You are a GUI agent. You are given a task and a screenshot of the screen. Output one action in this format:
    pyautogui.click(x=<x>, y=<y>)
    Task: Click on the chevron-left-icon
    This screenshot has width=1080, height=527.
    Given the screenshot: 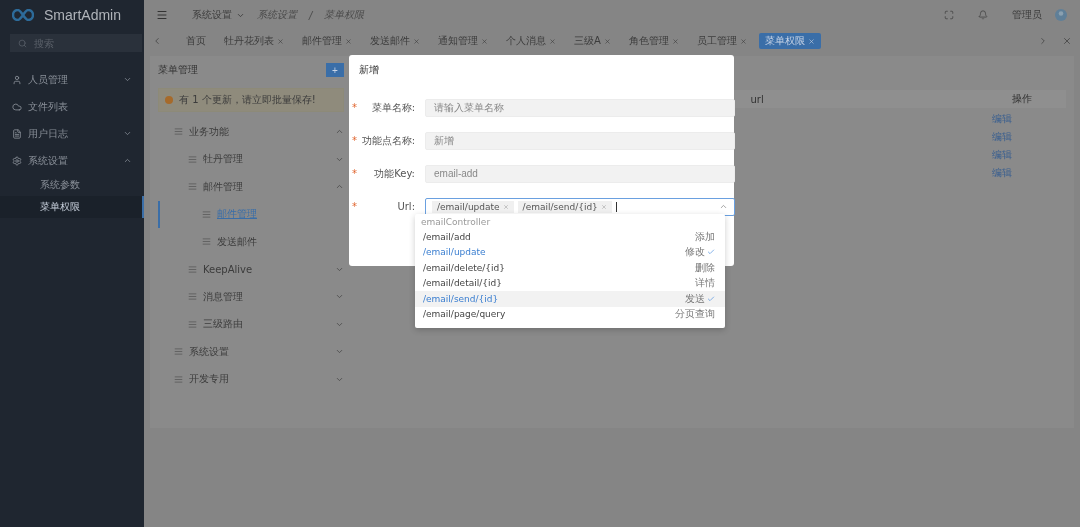 What is the action you would take?
    pyautogui.click(x=157, y=41)
    